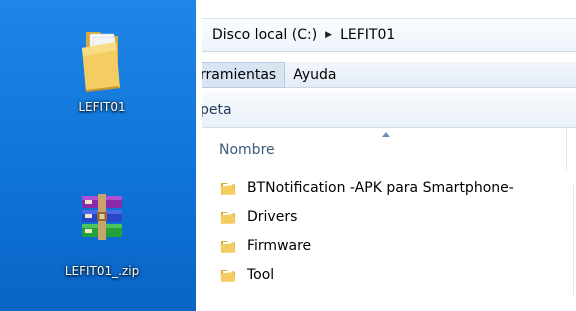 The height and width of the screenshot is (311, 576). What do you see at coordinates (389, 245) in the screenshot?
I see `list-item: Firmware` at bounding box center [389, 245].